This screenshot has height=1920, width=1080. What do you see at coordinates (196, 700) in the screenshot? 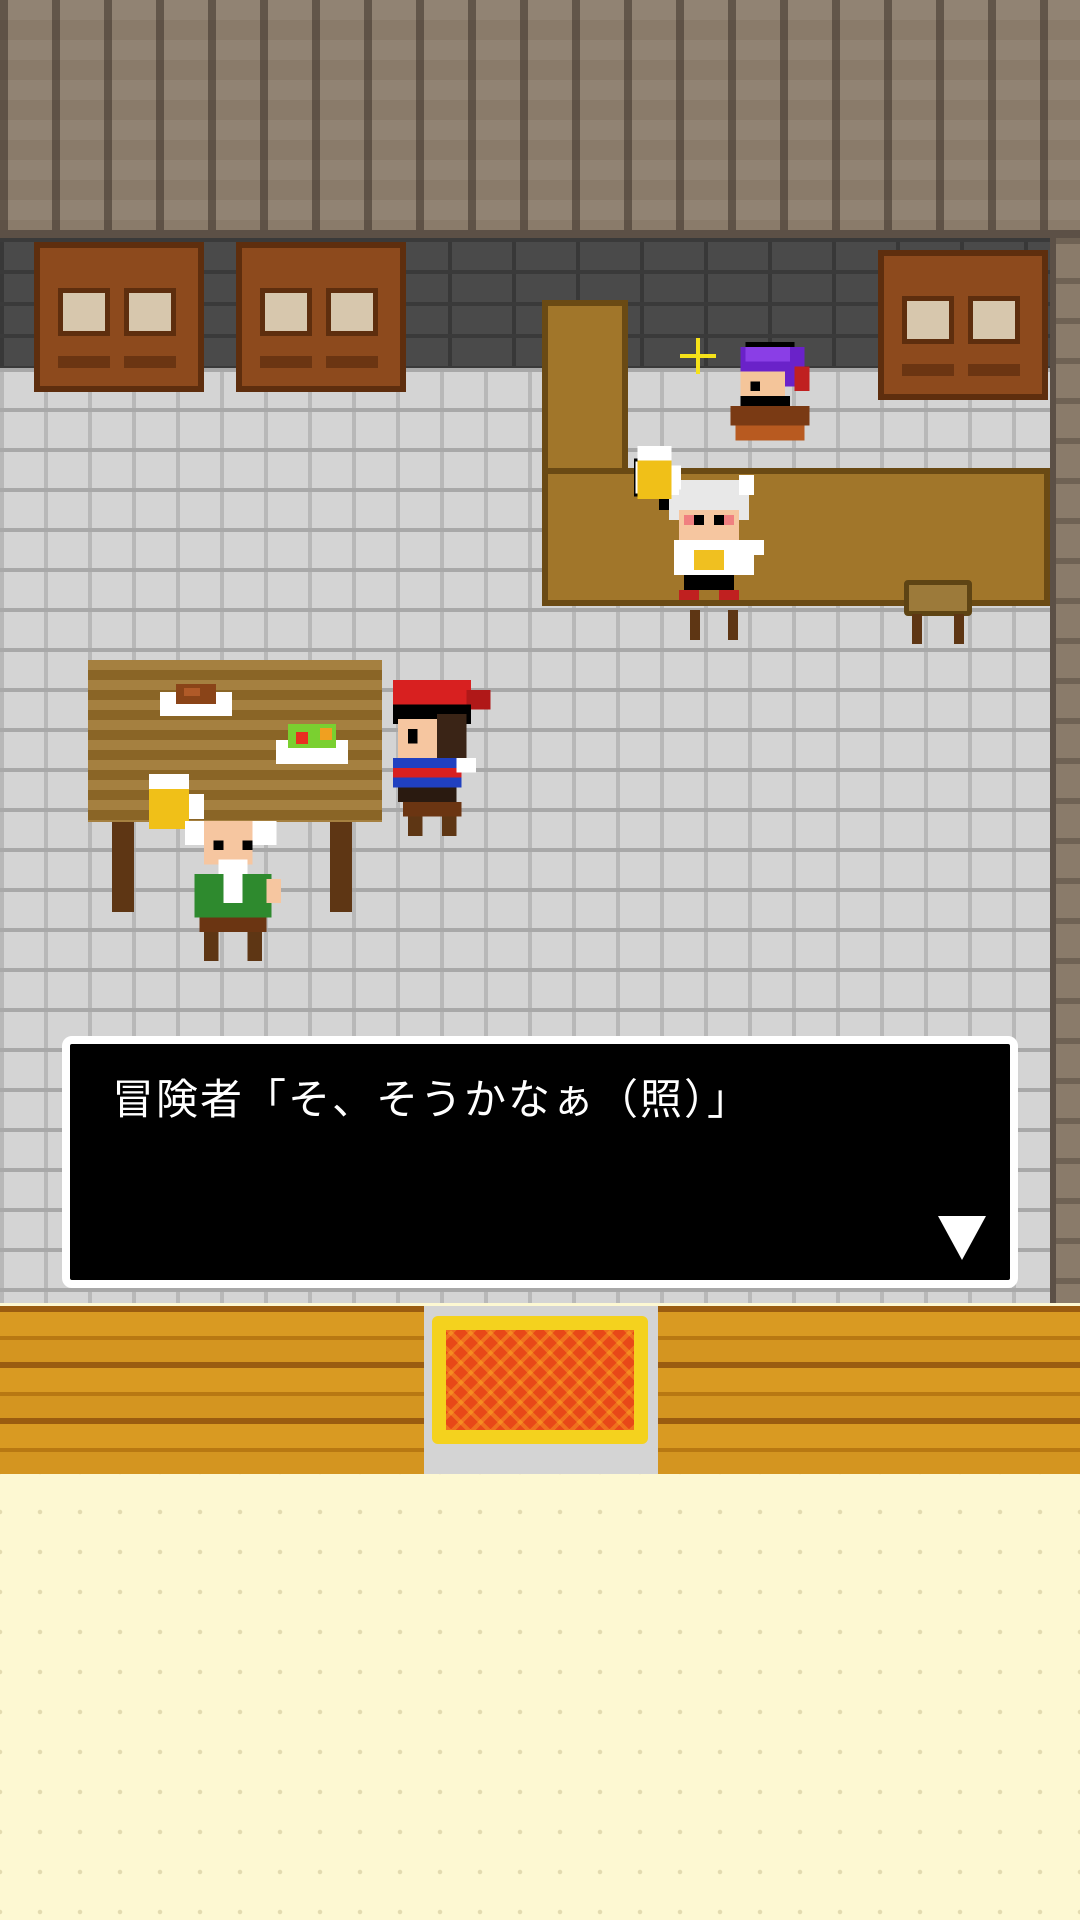
I see `meat-plate-icon` at bounding box center [196, 700].